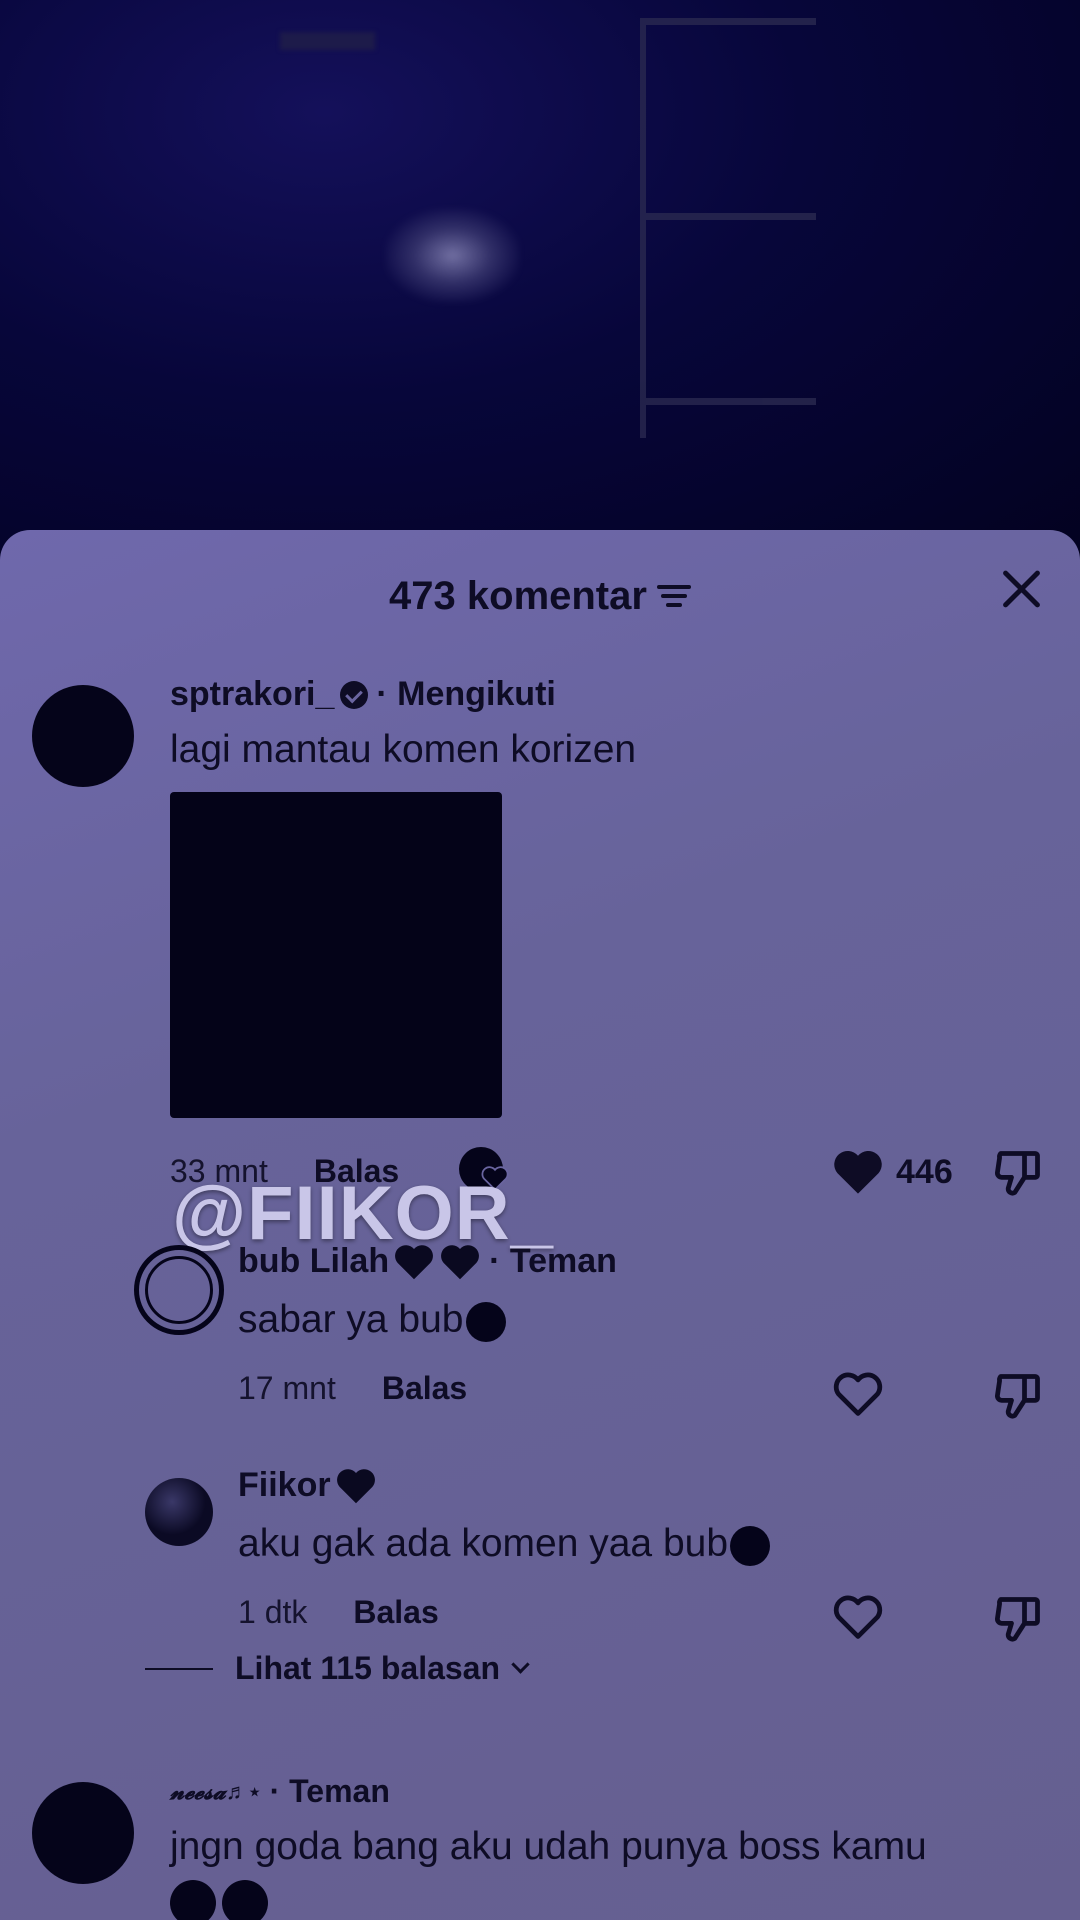 Image resolution: width=1080 pixels, height=1920 pixels. Describe the element at coordinates (368, 1668) in the screenshot. I see `view-replies-label: Lihat 115 balasan` at that location.